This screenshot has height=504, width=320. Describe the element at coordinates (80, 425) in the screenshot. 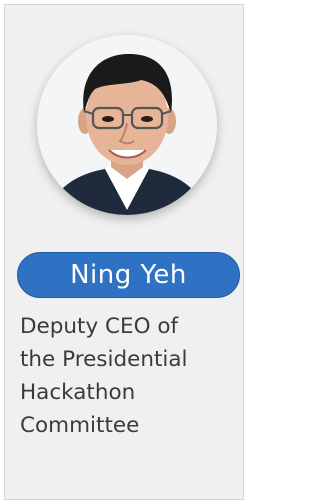

I see `job-title-line: Committee` at that location.